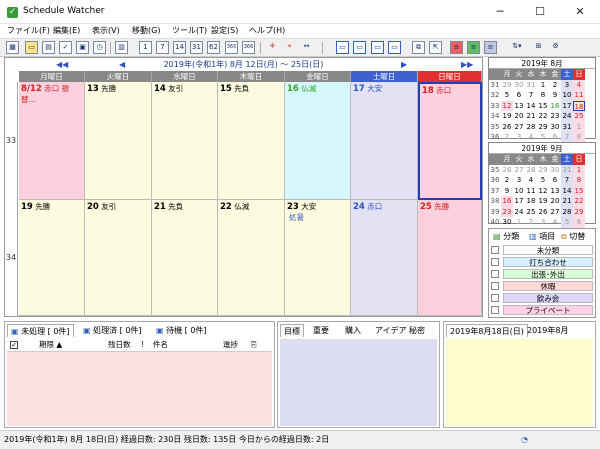 This screenshot has width=600, height=449. I want to click on category-item: プライベート, so click(542, 310).